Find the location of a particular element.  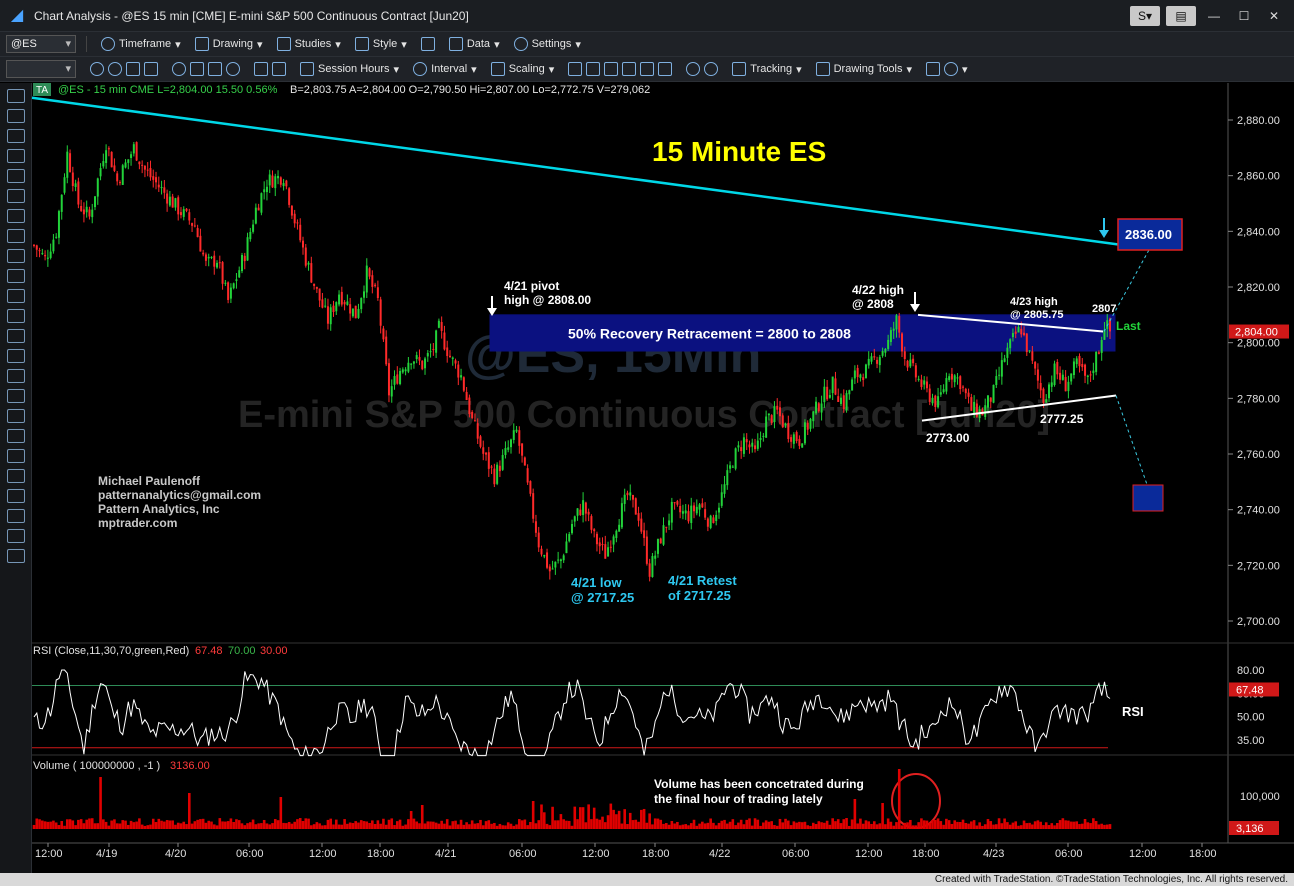

rsi-value: 67.48 is located at coordinates (209, 651).